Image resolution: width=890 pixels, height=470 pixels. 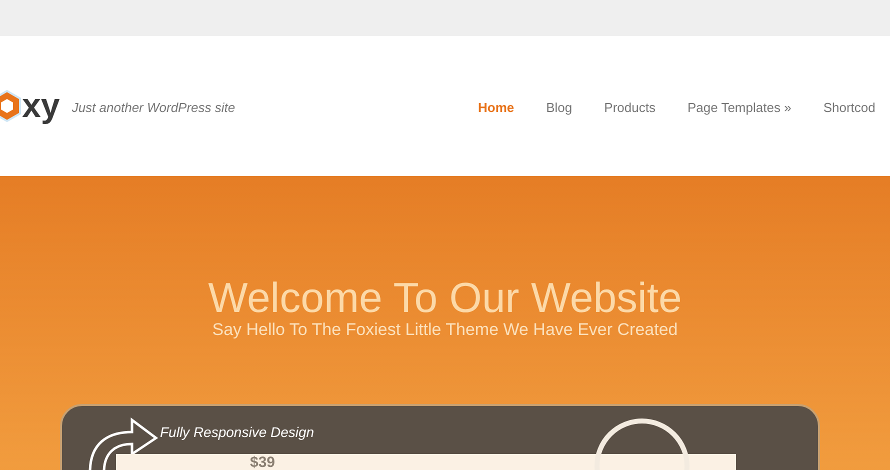 I want to click on logo-text: xy, so click(x=41, y=106).